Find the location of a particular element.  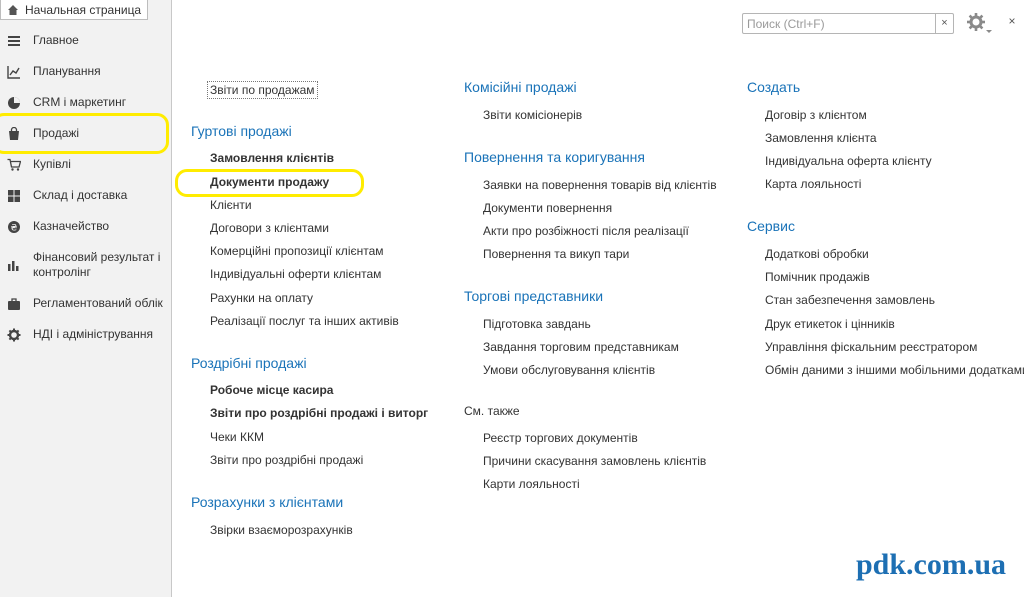

briefcase-icon is located at coordinates (14, 304).